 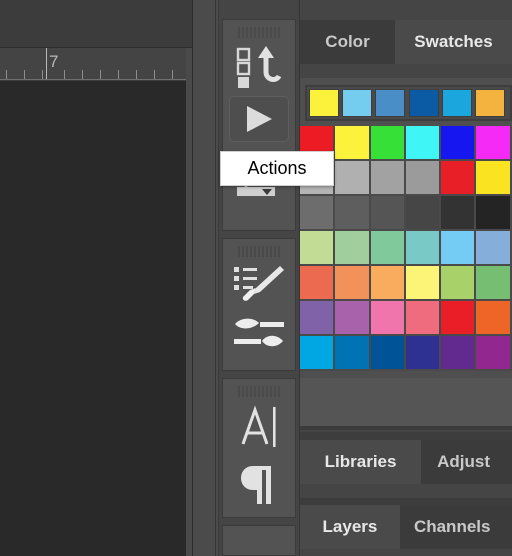 What do you see at coordinates (54, 61) in the screenshot?
I see `ruler-label: 7` at bounding box center [54, 61].